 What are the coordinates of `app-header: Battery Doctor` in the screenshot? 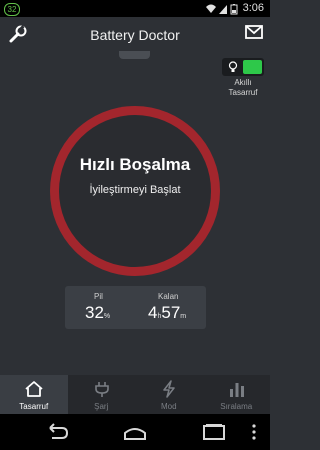 It's located at (135, 34).